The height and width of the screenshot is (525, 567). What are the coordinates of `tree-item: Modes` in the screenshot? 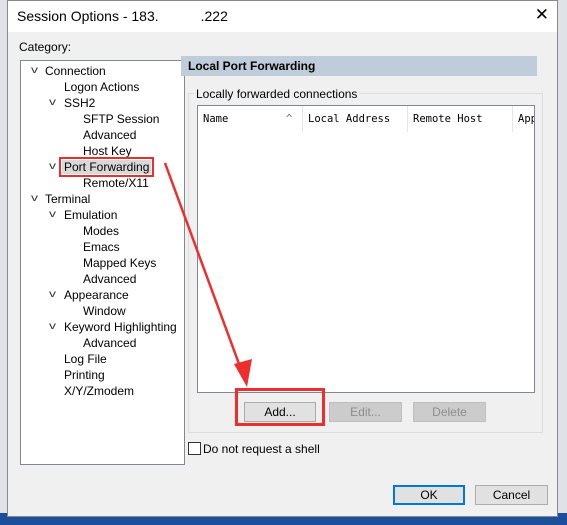 It's located at (101, 231).